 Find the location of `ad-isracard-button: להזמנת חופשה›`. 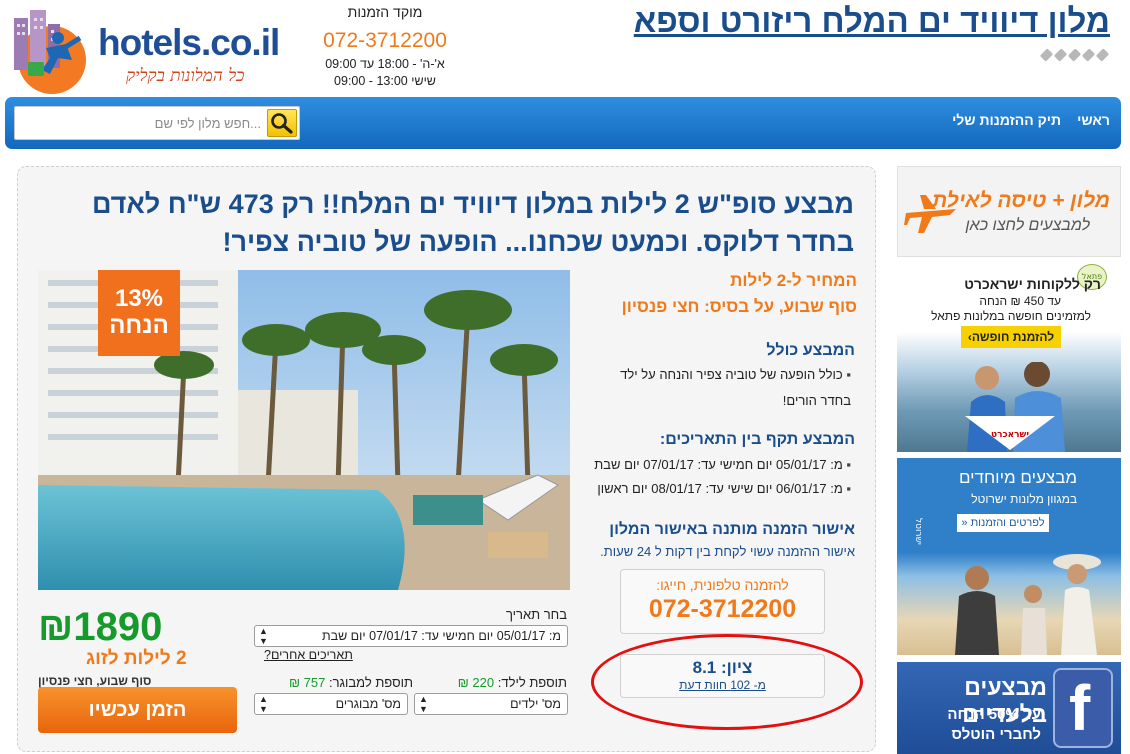

ad-isracard-button: להזמנת חופשה› is located at coordinates (1011, 337).